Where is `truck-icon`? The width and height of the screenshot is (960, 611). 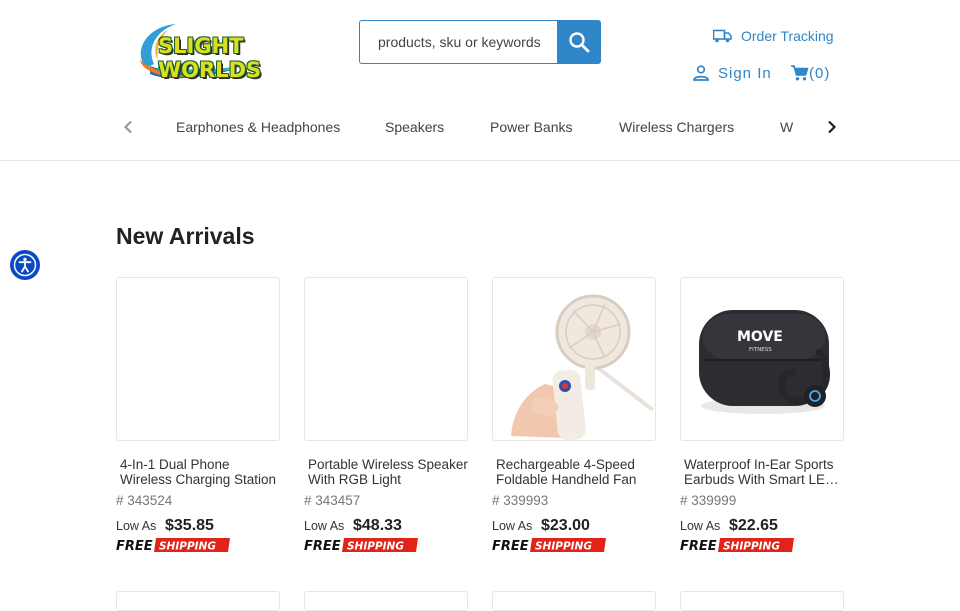
truck-icon is located at coordinates (722, 36).